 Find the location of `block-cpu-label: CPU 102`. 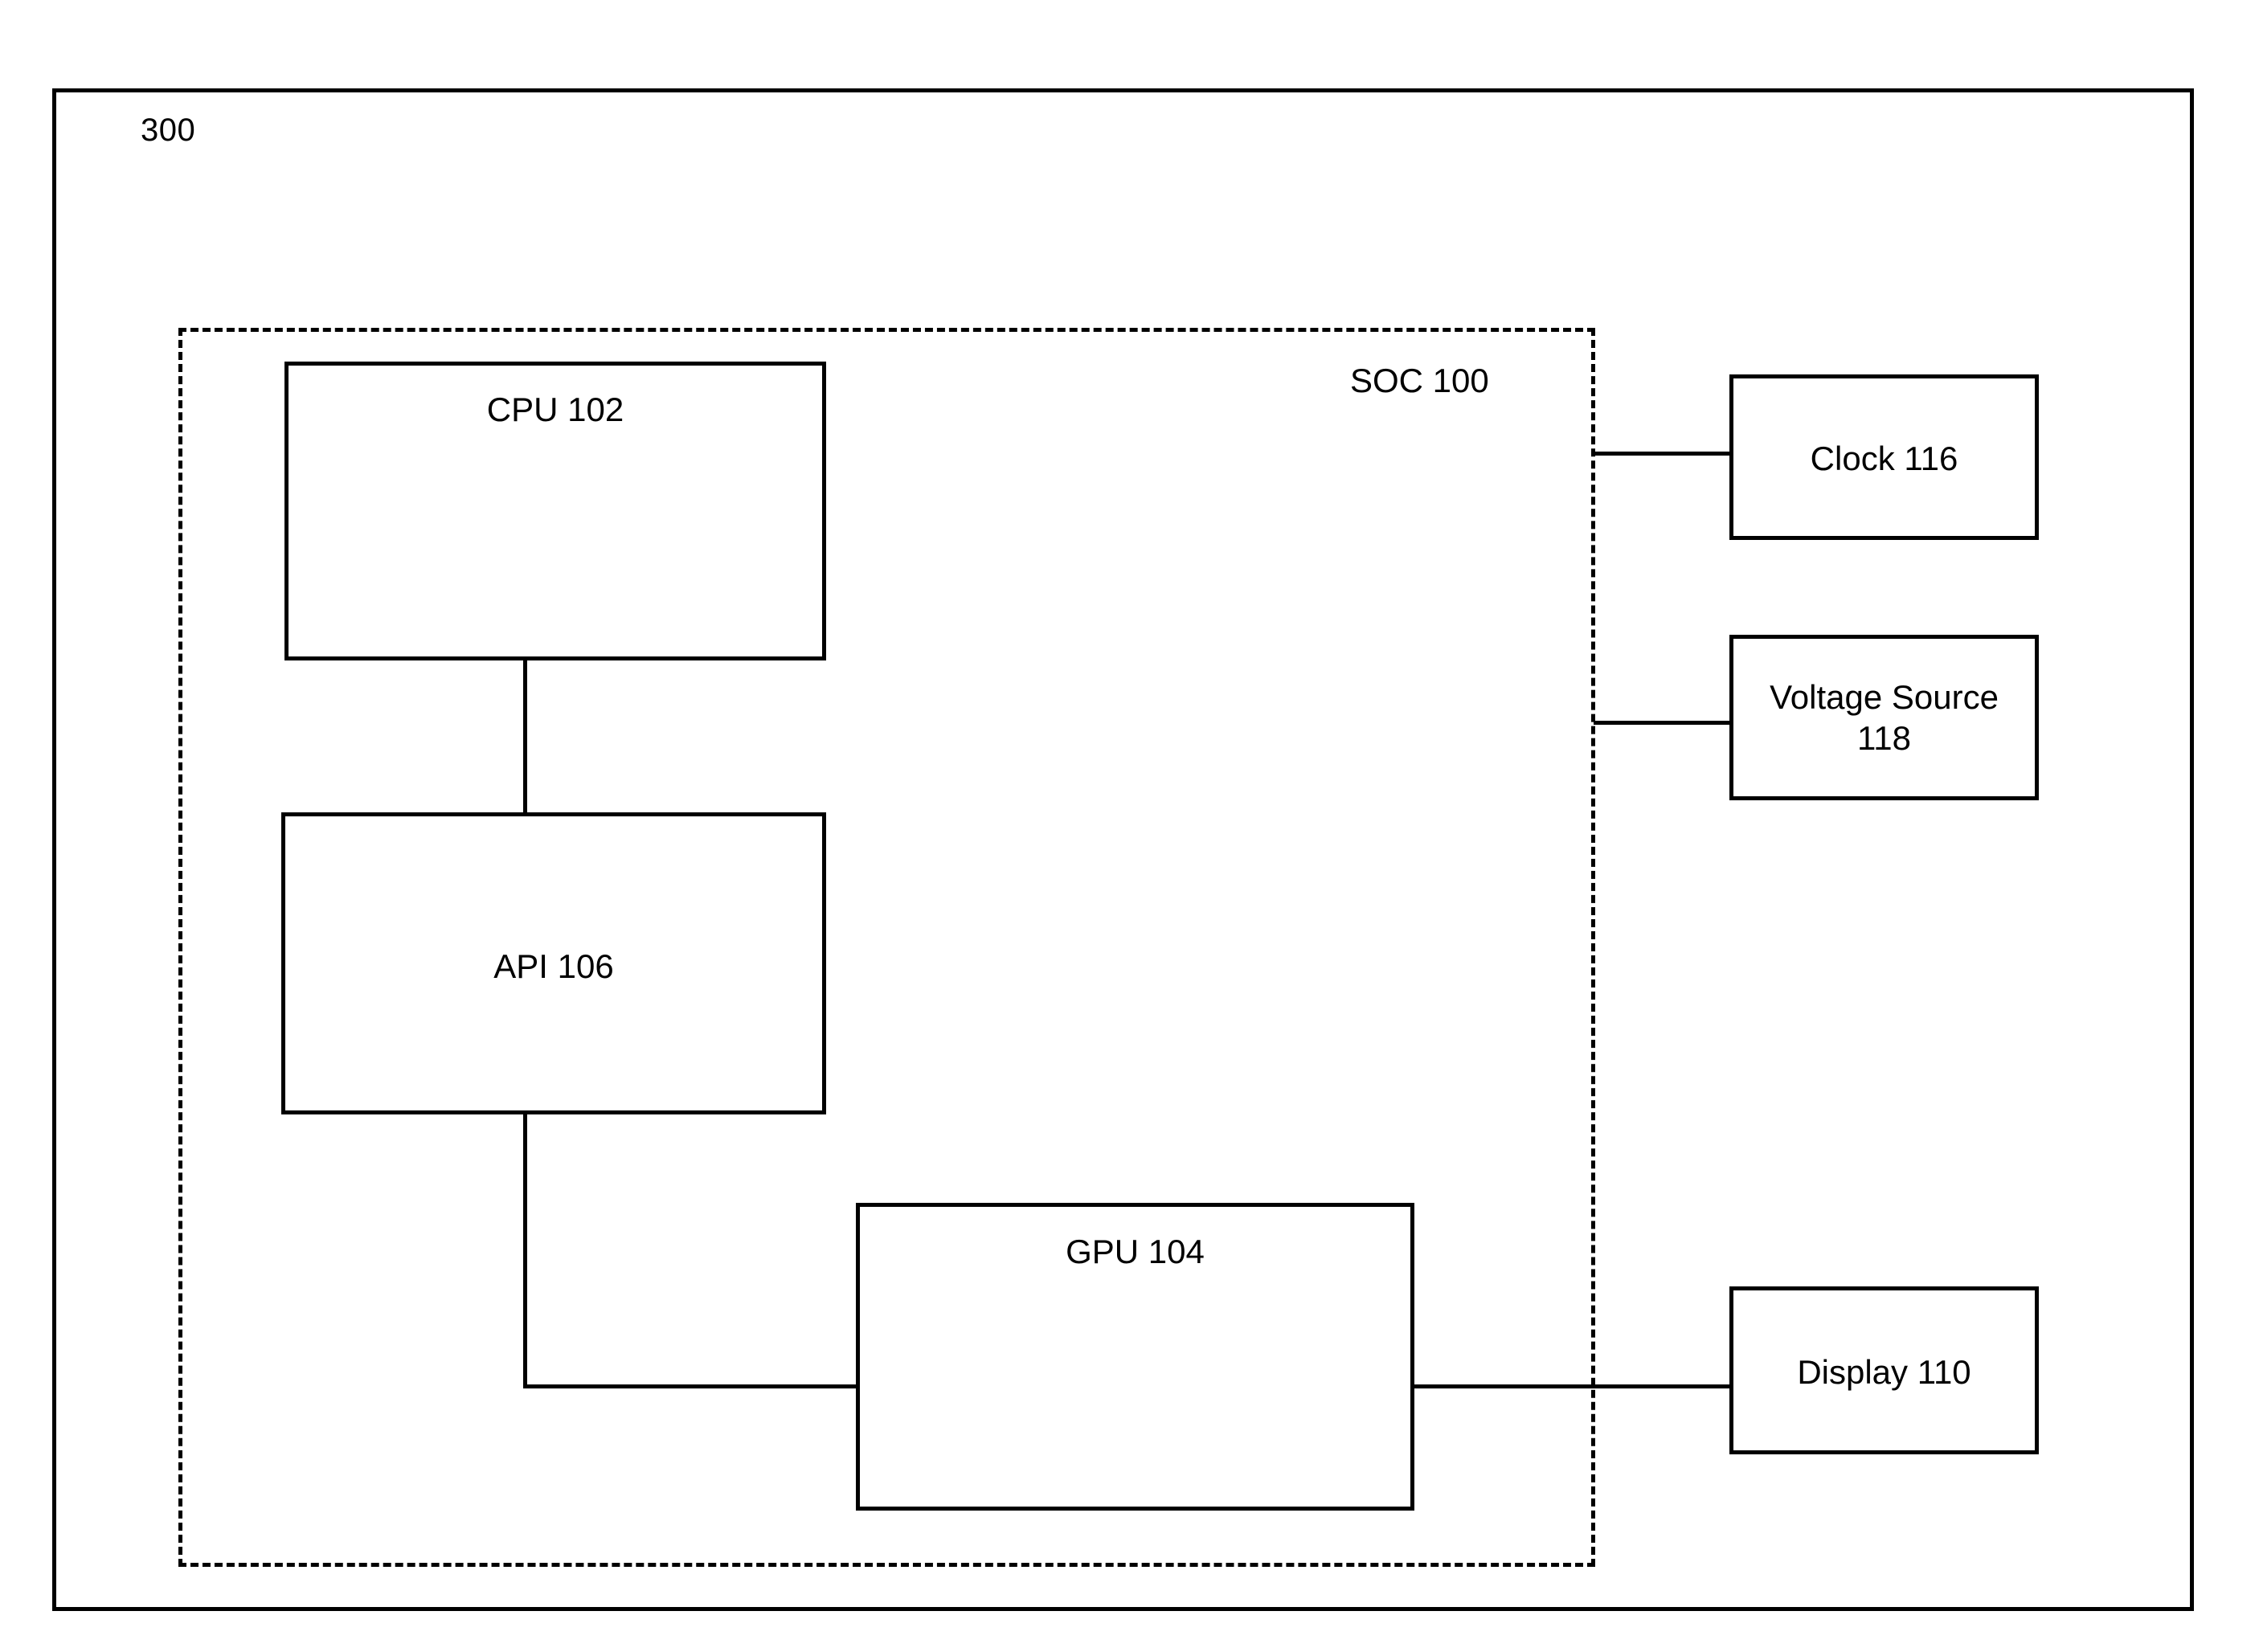

block-cpu-label: CPU 102 is located at coordinates (555, 410).